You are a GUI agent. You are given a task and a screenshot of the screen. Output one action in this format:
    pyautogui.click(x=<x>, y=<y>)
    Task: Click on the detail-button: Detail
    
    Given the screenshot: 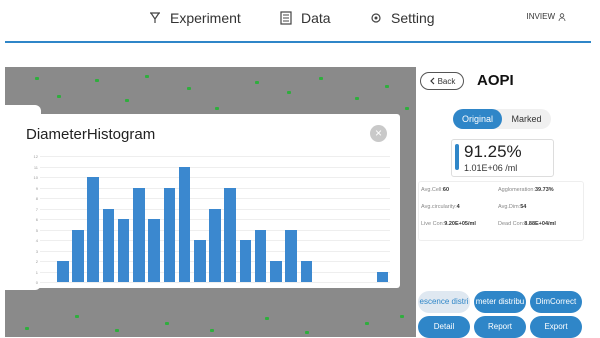 What is the action you would take?
    pyautogui.click(x=444, y=327)
    